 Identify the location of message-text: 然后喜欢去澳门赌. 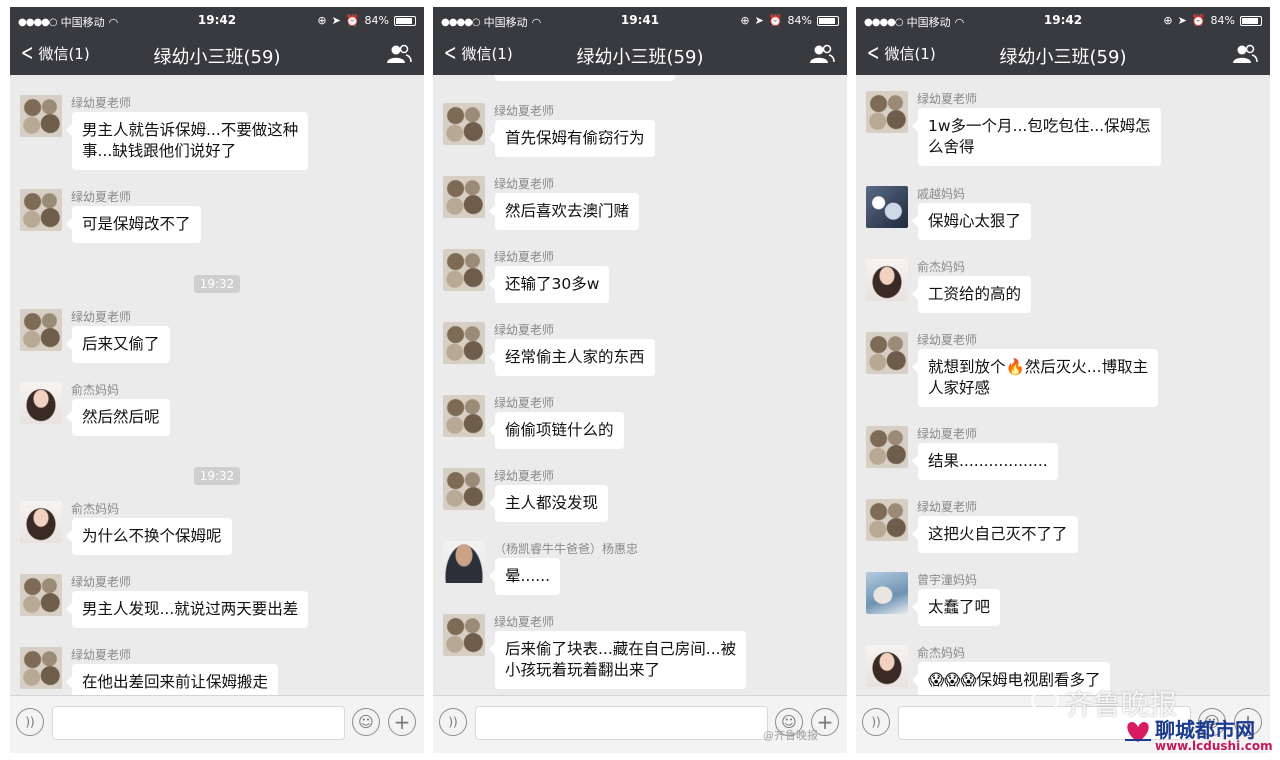
(567, 211).